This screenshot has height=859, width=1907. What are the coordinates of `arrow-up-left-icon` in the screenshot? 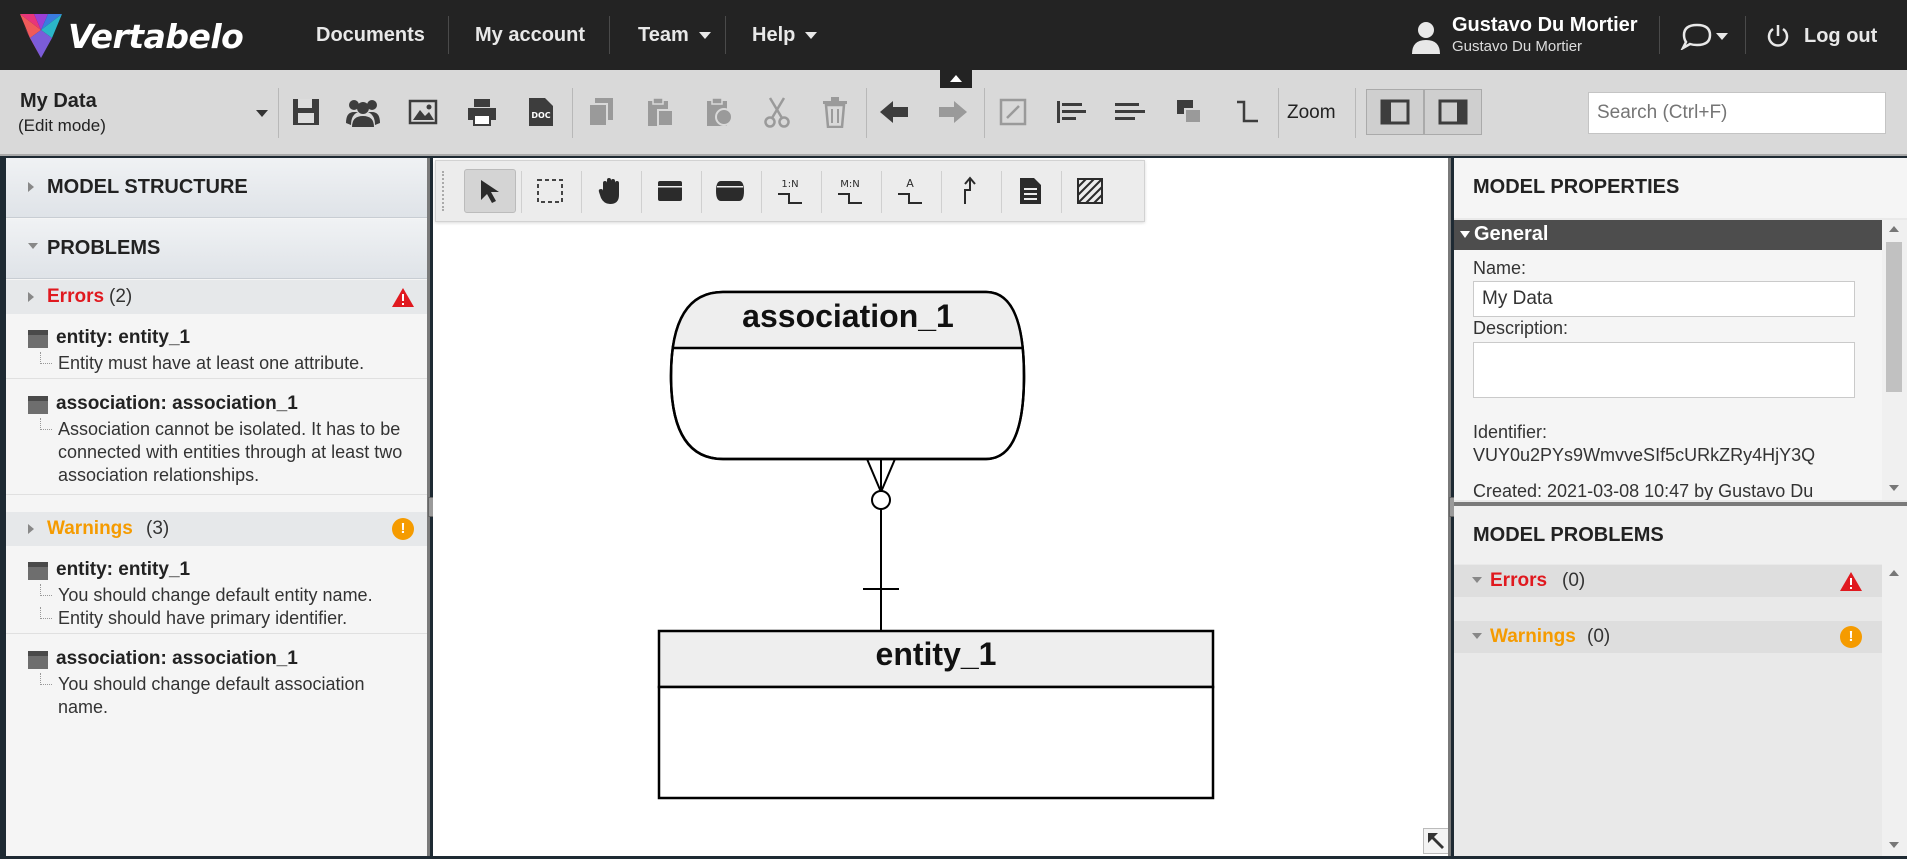 It's located at (1436, 841).